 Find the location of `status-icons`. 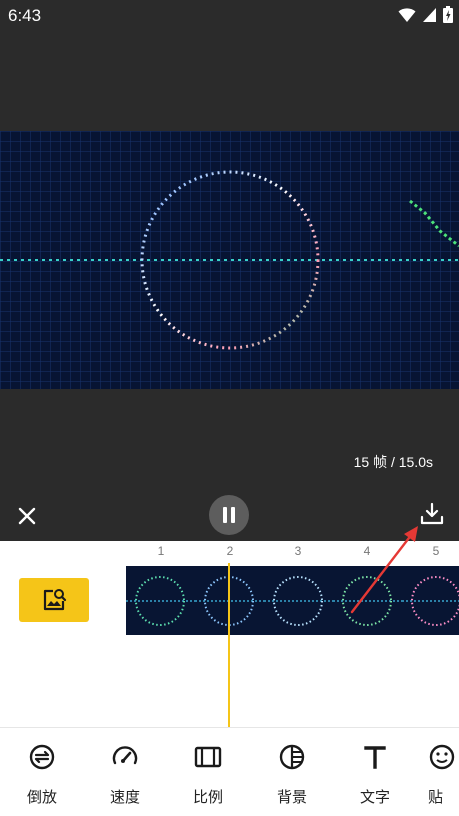

status-icons is located at coordinates (425, 14).